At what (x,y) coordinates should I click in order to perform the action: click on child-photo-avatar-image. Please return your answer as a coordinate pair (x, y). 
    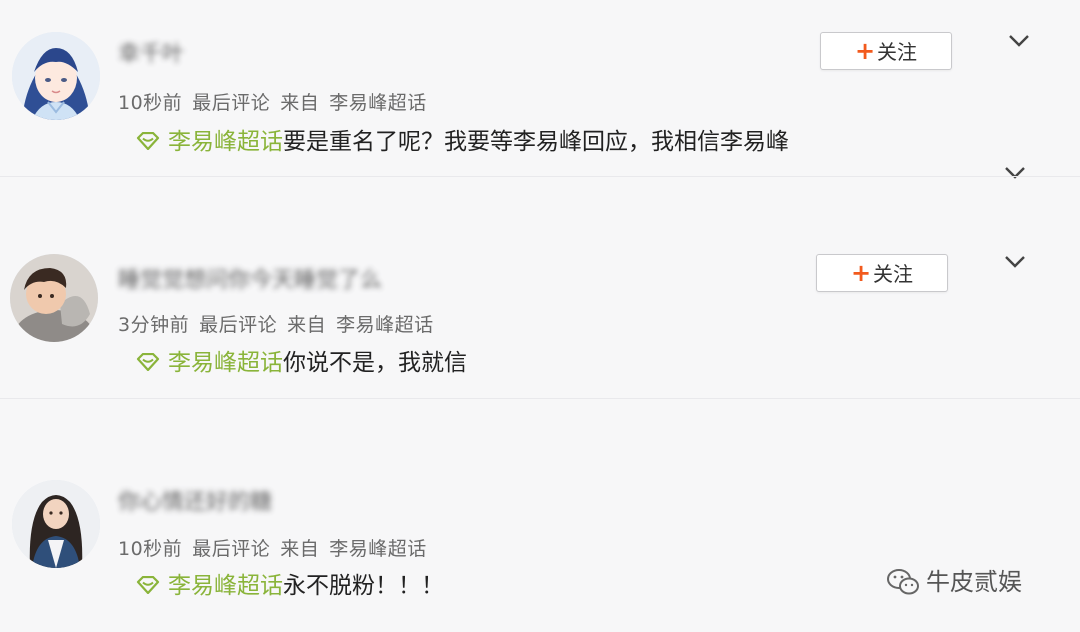
    Looking at the image, I should click on (54, 298).